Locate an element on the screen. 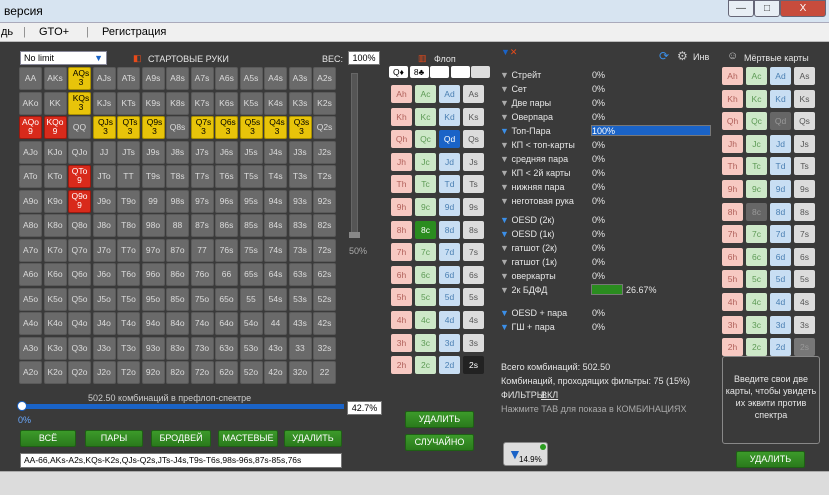  hand-cell: AKs is located at coordinates (55, 78).